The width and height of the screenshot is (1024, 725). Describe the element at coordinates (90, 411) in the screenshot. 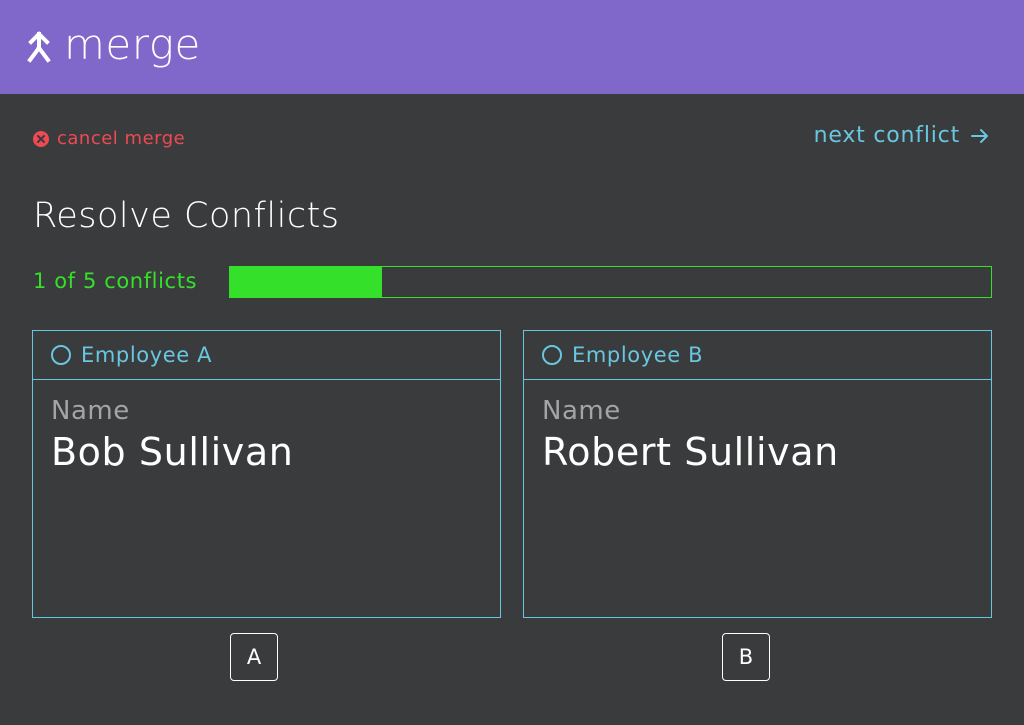

I see `option-a-field-label: Name` at that location.